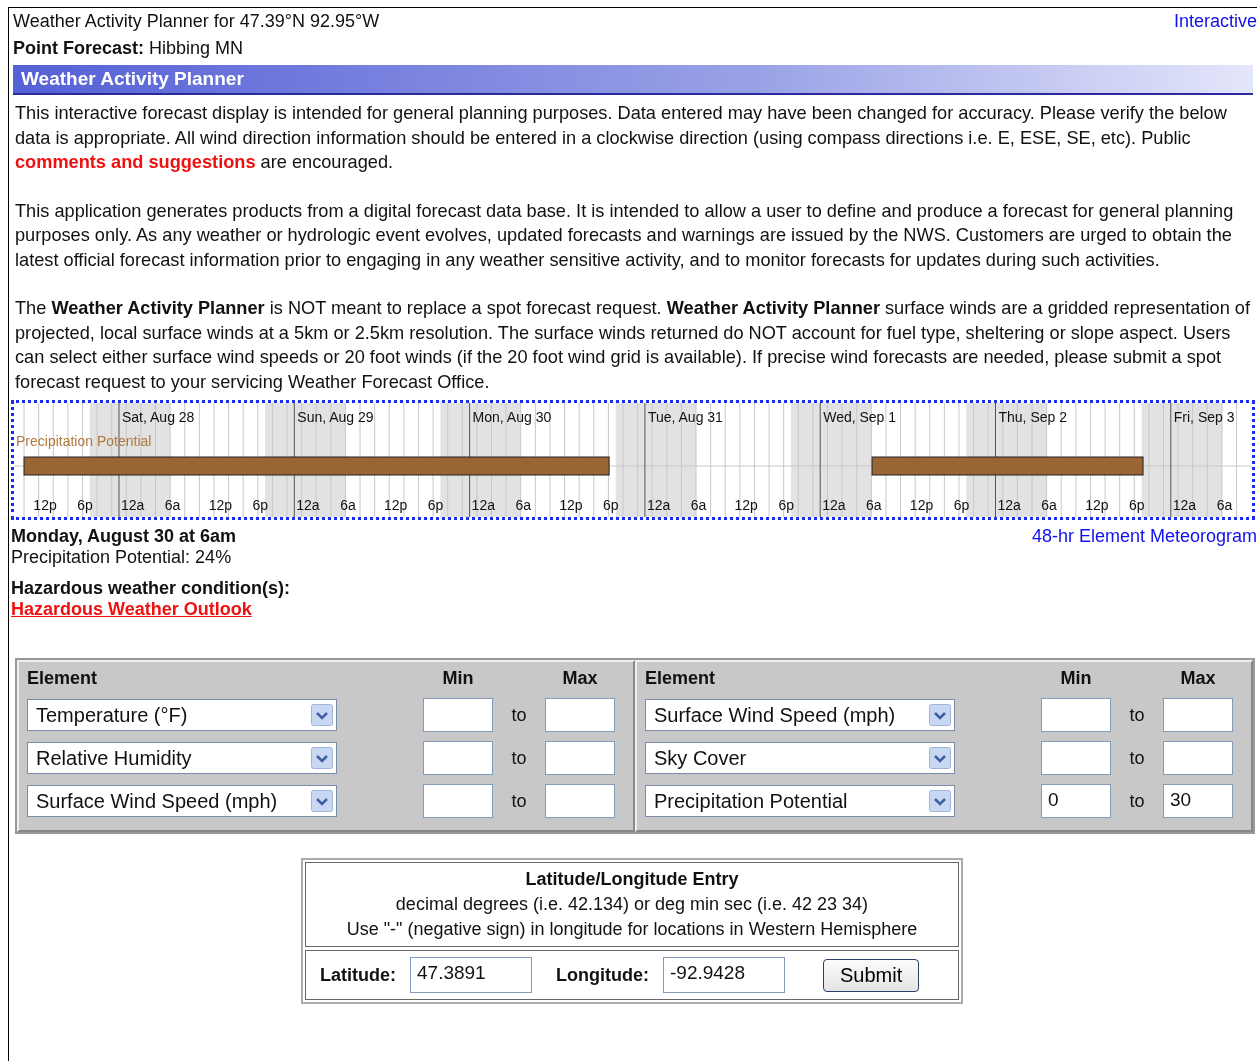 The height and width of the screenshot is (1062, 1257). Describe the element at coordinates (632, 904) in the screenshot. I see `latlon-hint: decimal degrees (i.e. 42.134) or deg min sec (i.e. 42 23 34)` at that location.